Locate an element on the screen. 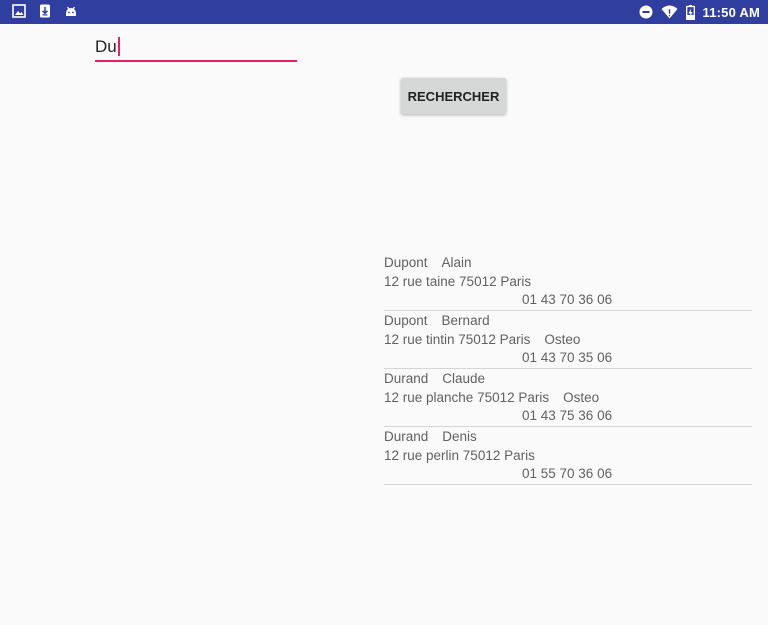 The image size is (768, 625). address-line: 12 rue tintin 75012 Paris Osteo is located at coordinates (482, 340).